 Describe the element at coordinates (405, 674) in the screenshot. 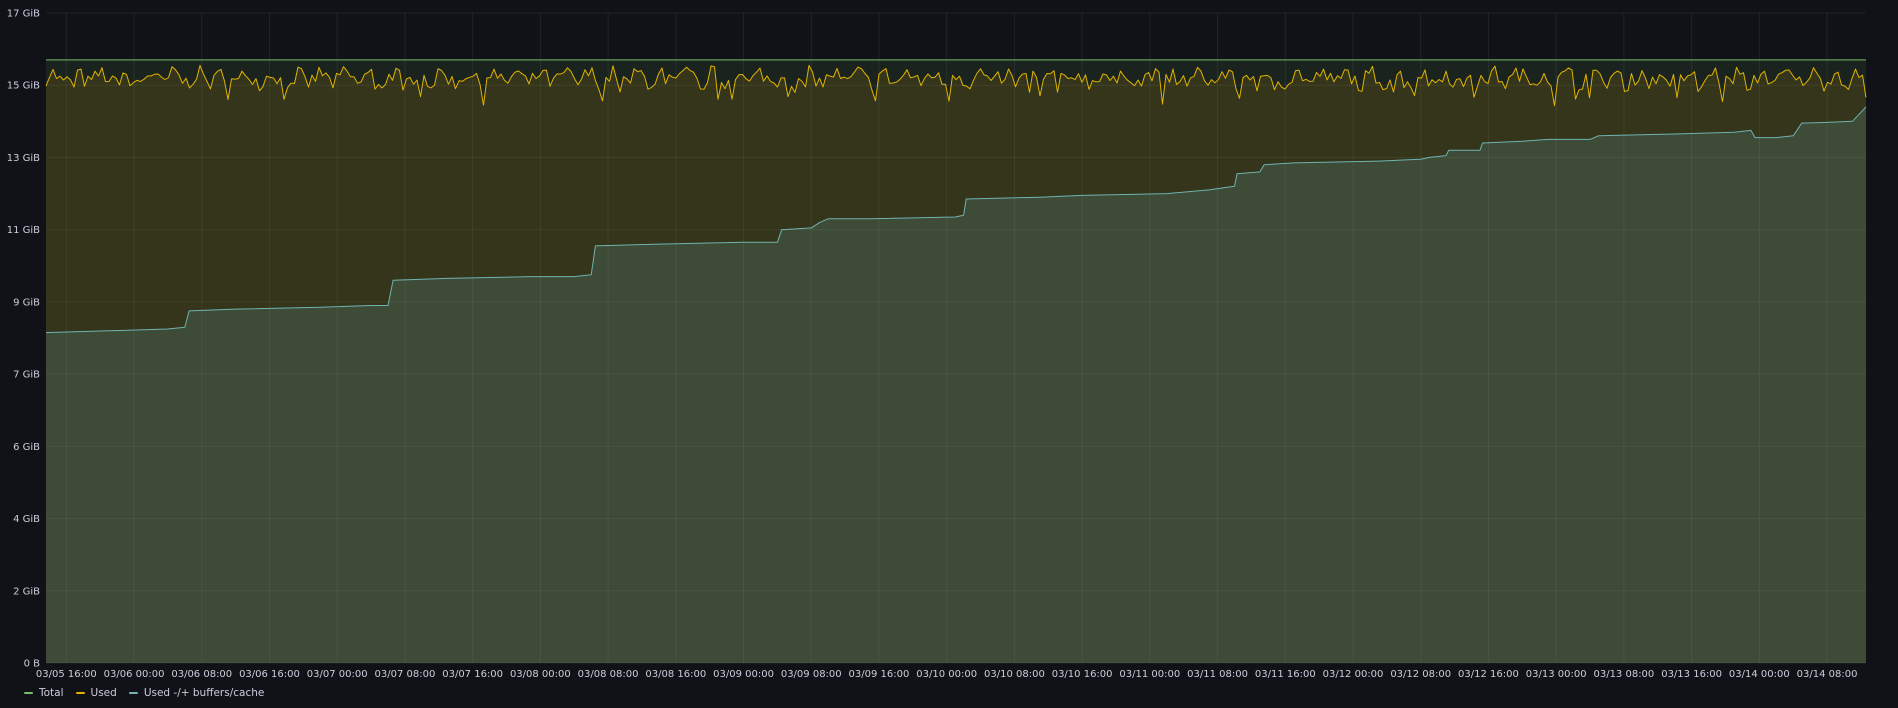

I see `x-tick-label: 03/07 08:00` at that location.